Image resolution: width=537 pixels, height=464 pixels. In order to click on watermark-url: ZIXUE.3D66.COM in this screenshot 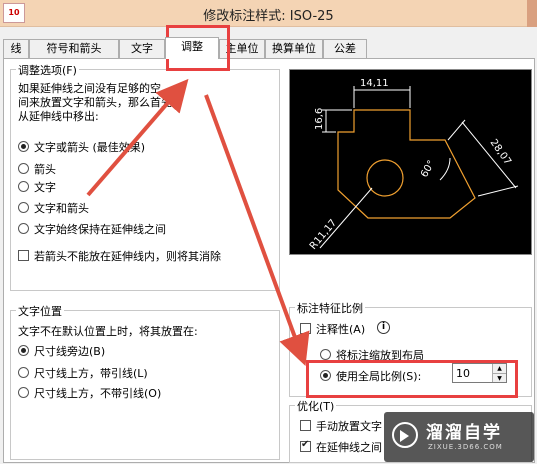, I will do `click(465, 447)`.